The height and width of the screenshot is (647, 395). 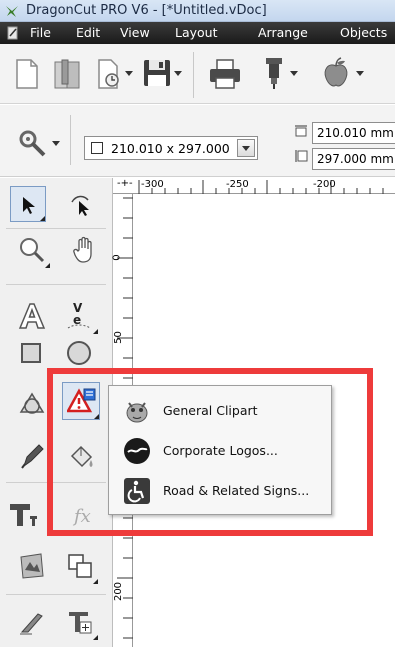 What do you see at coordinates (118, 337) in the screenshot?
I see `ruler-label: 50` at bounding box center [118, 337].